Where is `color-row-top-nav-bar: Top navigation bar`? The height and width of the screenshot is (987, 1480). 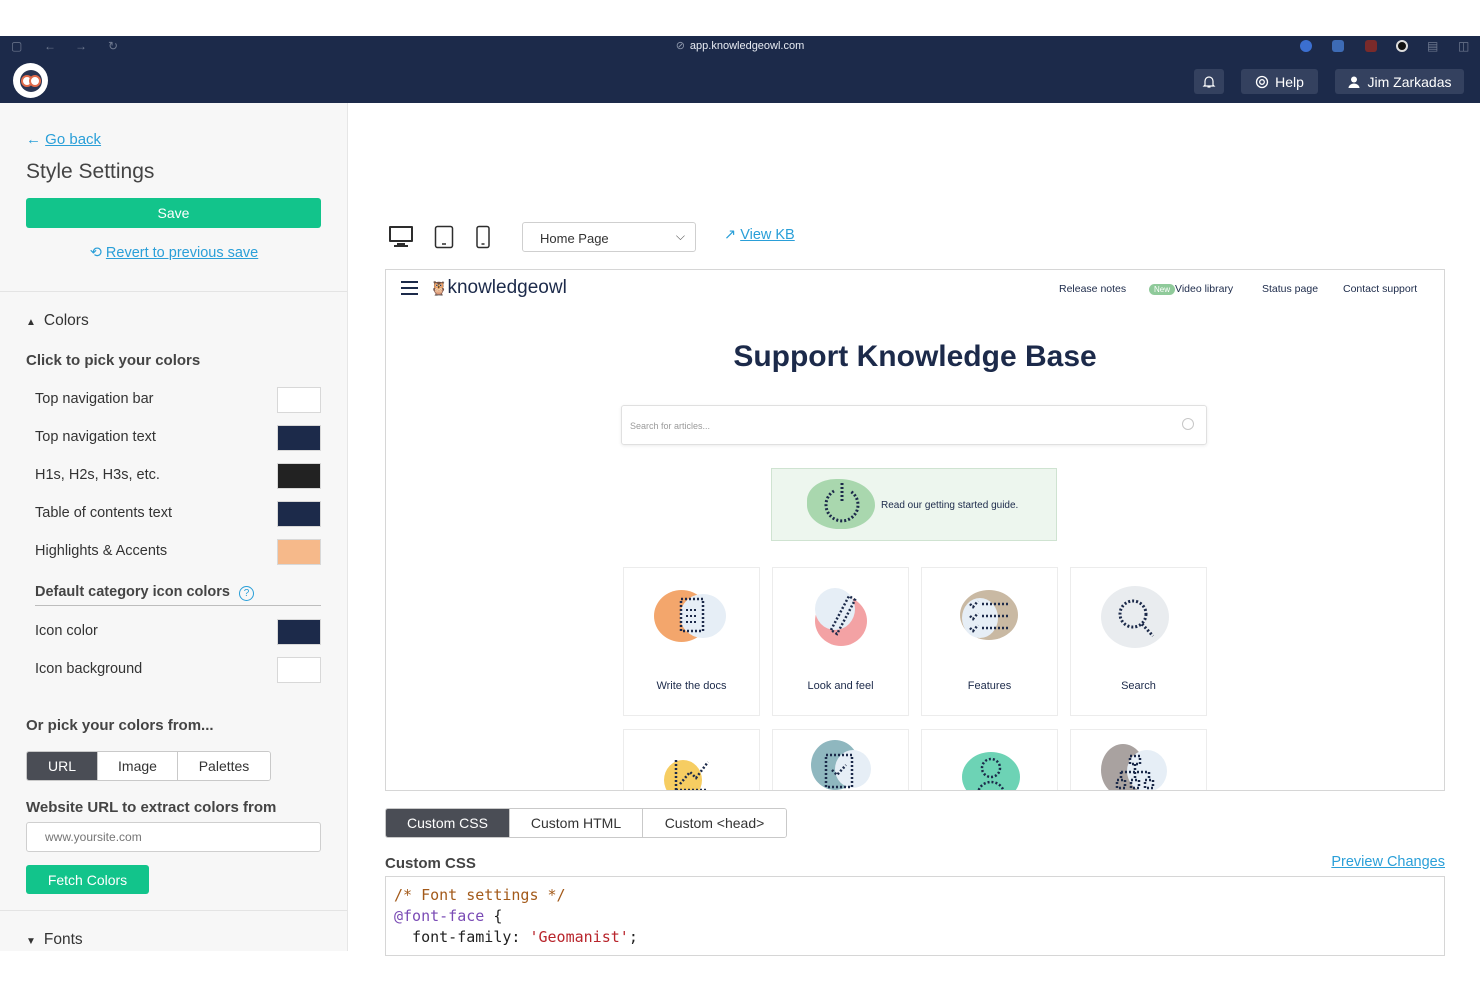
color-row-top-nav-bar: Top navigation bar is located at coordinates (178, 400).